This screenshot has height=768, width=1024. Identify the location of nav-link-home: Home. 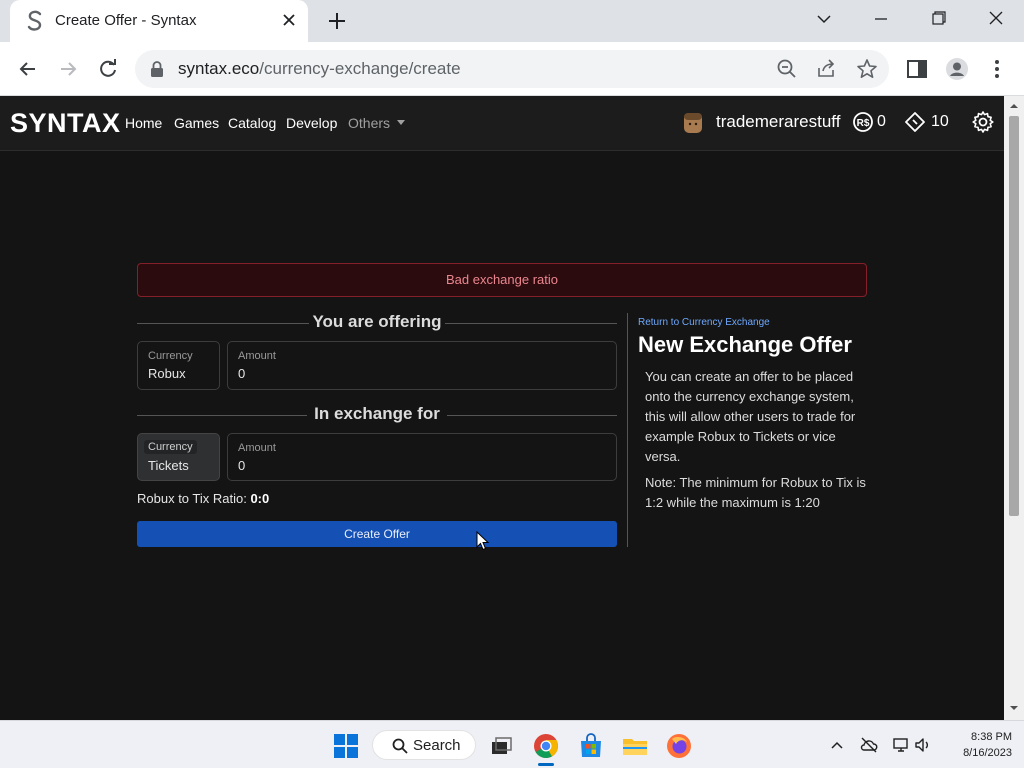
(143, 123).